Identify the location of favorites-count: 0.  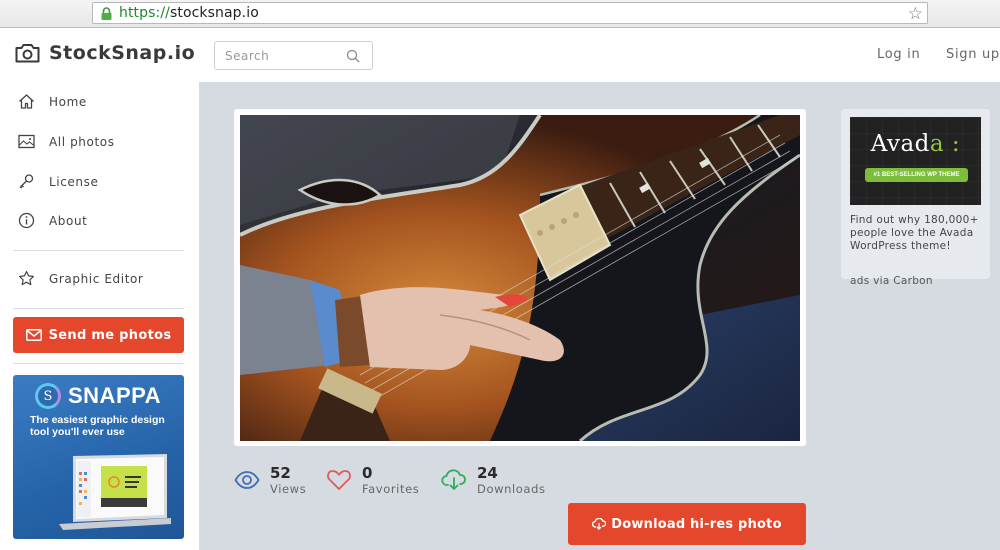
(367, 473).